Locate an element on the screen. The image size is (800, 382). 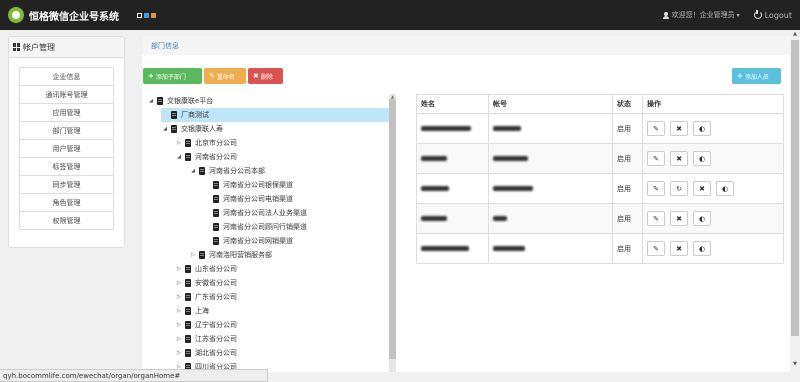
tree-node: ▷ 辽宁省分公司 is located at coordinates (206, 325).